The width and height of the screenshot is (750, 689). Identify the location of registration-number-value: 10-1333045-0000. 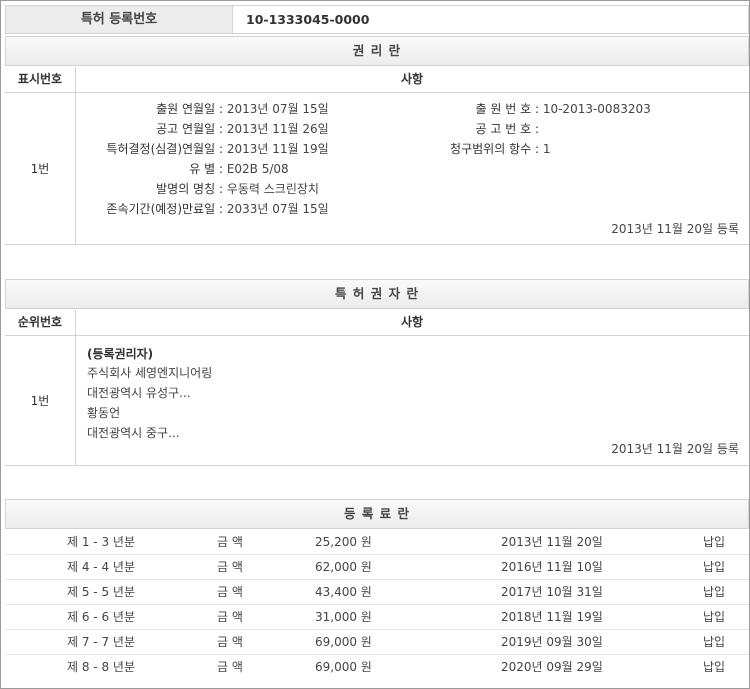
(308, 19).